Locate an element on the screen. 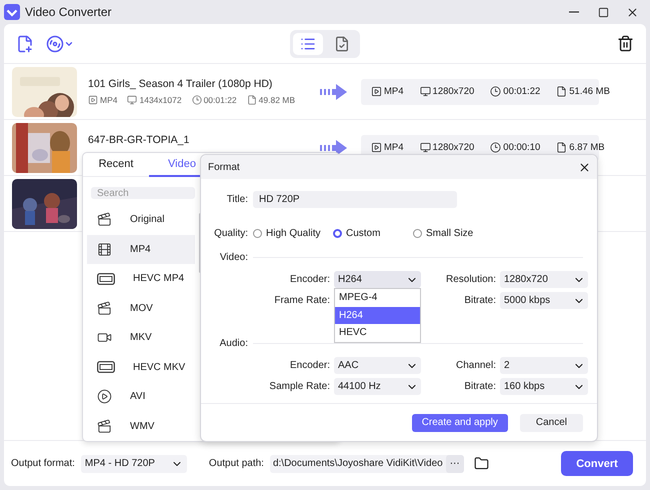  file-name: 101 Girls_ Season 4 Trailer (1080p HD) is located at coordinates (181, 84).